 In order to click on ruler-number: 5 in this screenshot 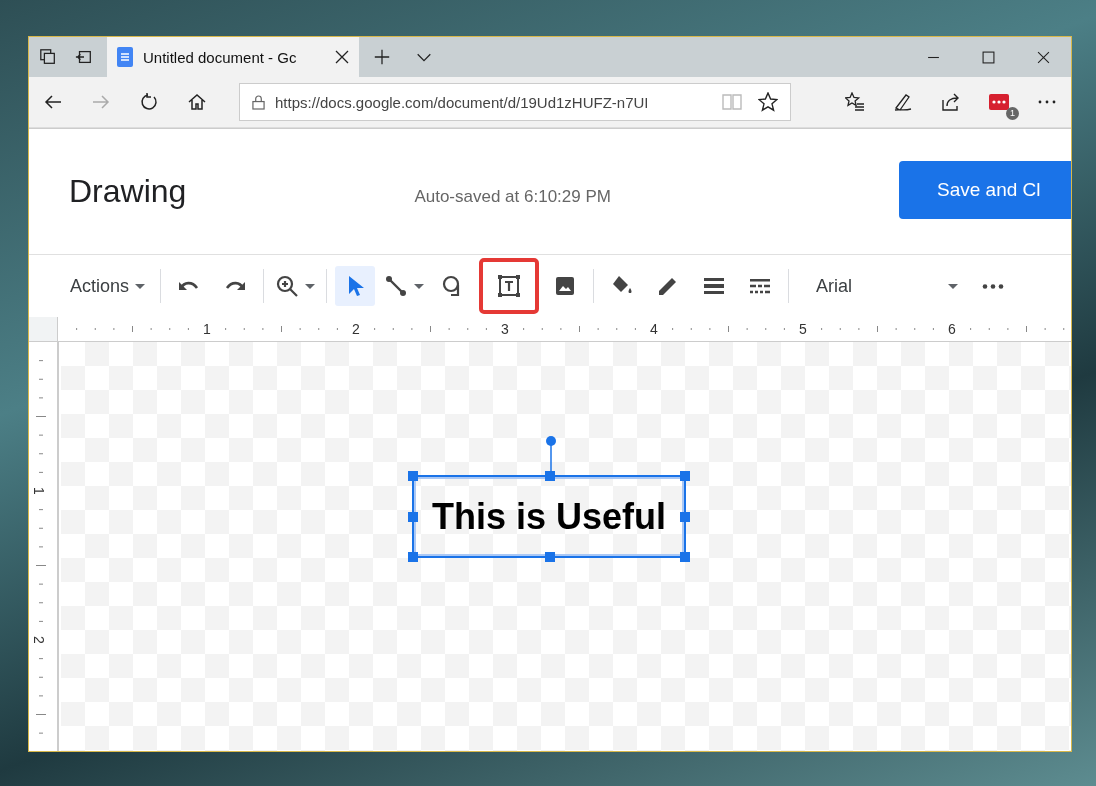, I will do `click(803, 329)`.